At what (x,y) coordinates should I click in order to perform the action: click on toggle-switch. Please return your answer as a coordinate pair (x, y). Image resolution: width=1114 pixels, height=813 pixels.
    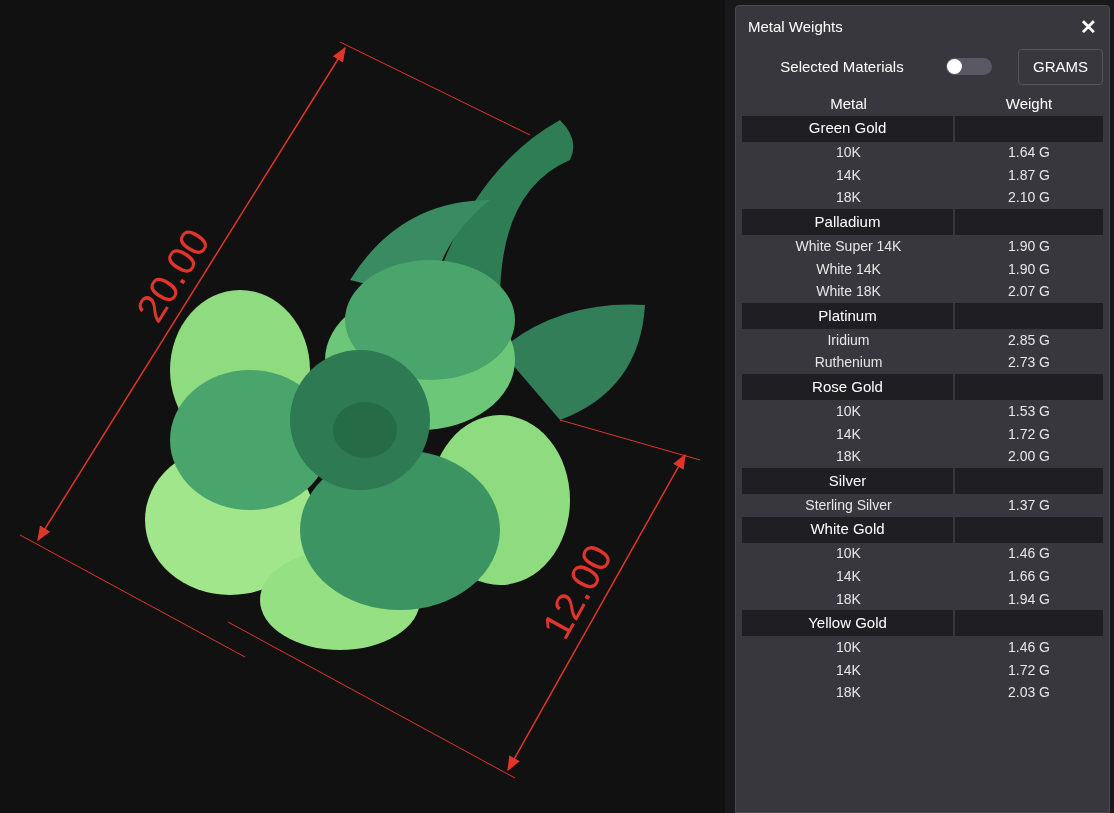
    Looking at the image, I should click on (969, 67).